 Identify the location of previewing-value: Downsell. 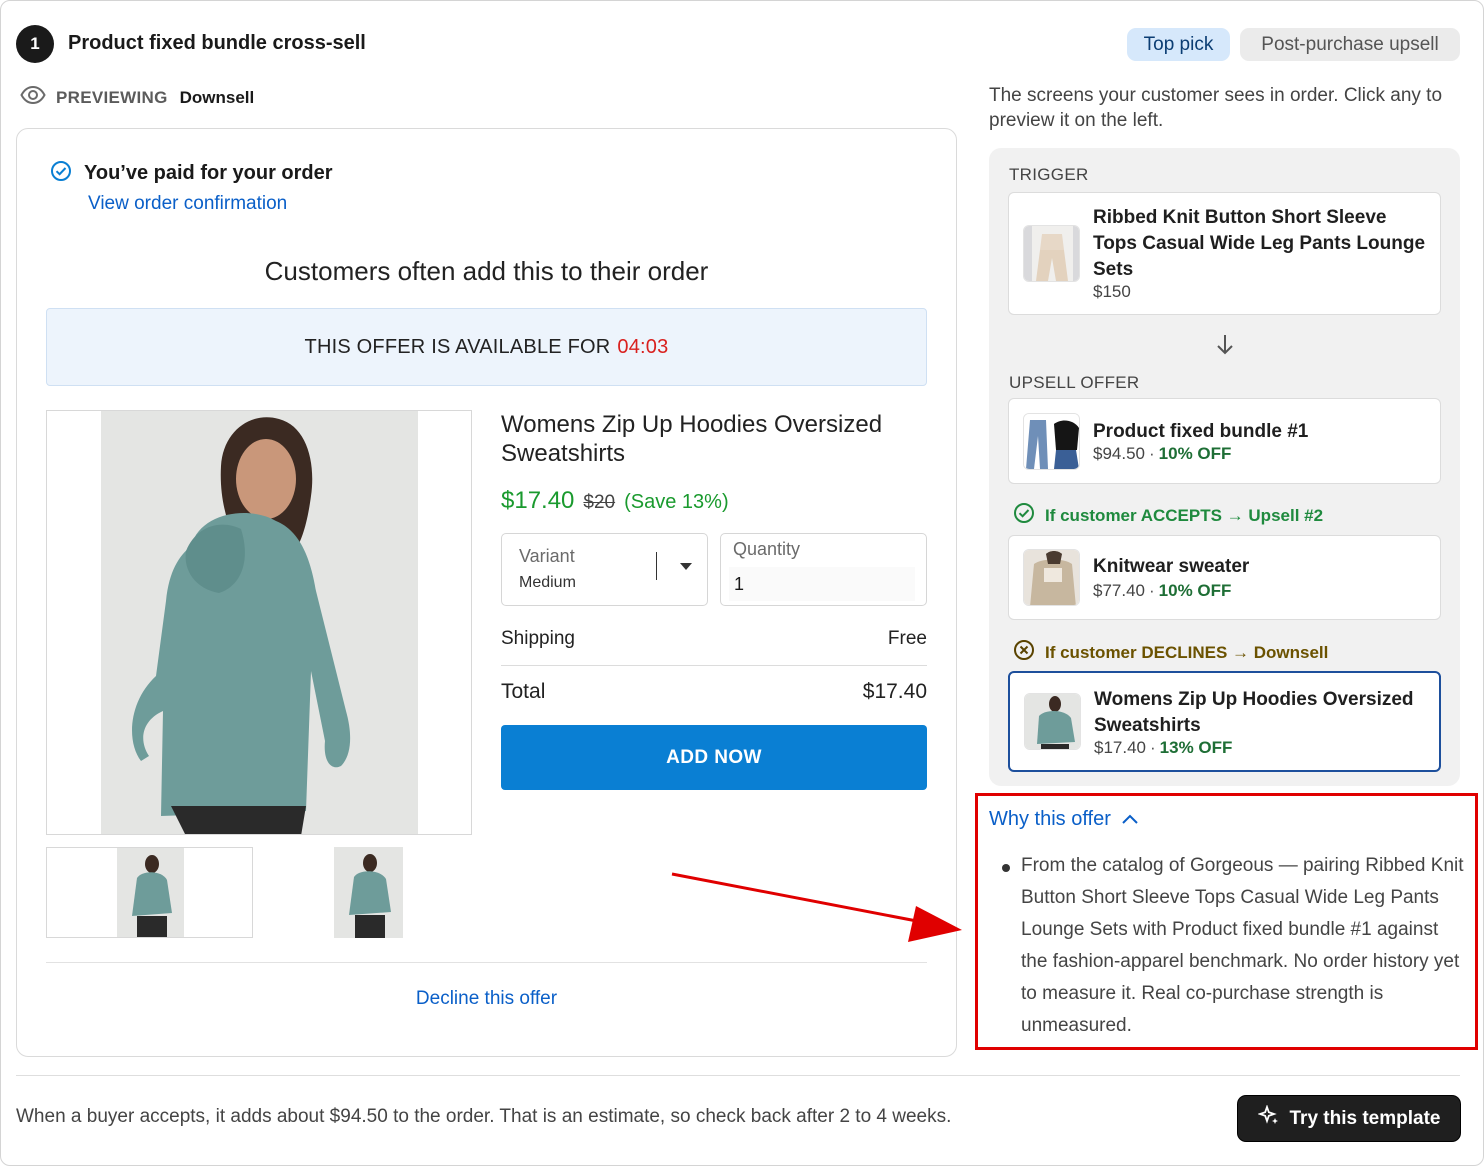
(217, 97).